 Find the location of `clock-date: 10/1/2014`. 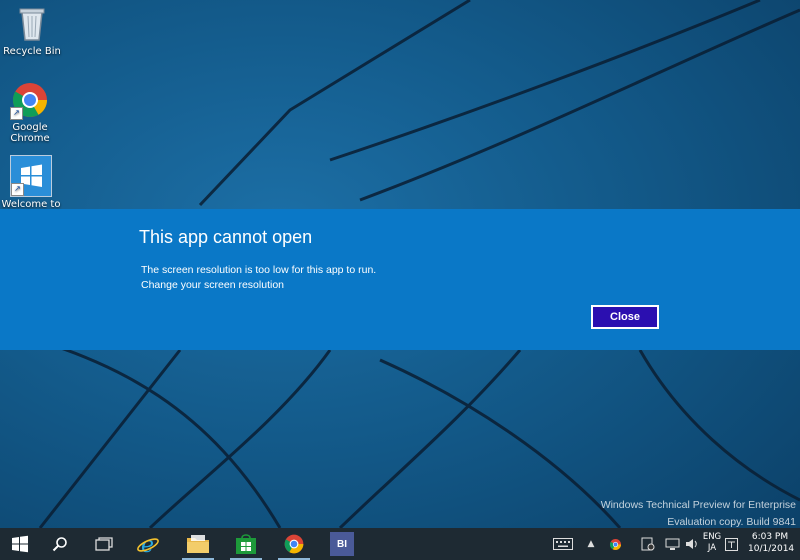

clock-date: 10/1/2014 is located at coordinates (771, 549).